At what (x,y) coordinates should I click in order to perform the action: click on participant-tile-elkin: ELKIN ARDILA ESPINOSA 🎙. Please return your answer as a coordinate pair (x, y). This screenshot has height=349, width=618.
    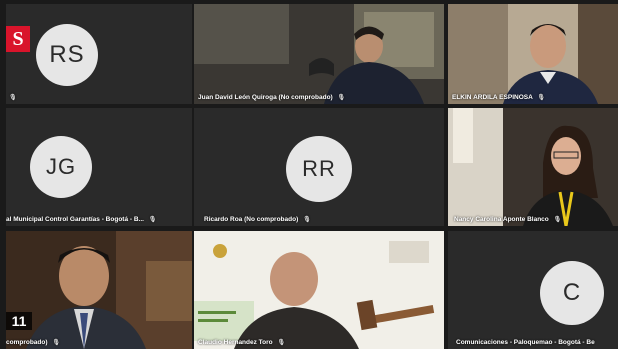
    Looking at the image, I should click on (533, 54).